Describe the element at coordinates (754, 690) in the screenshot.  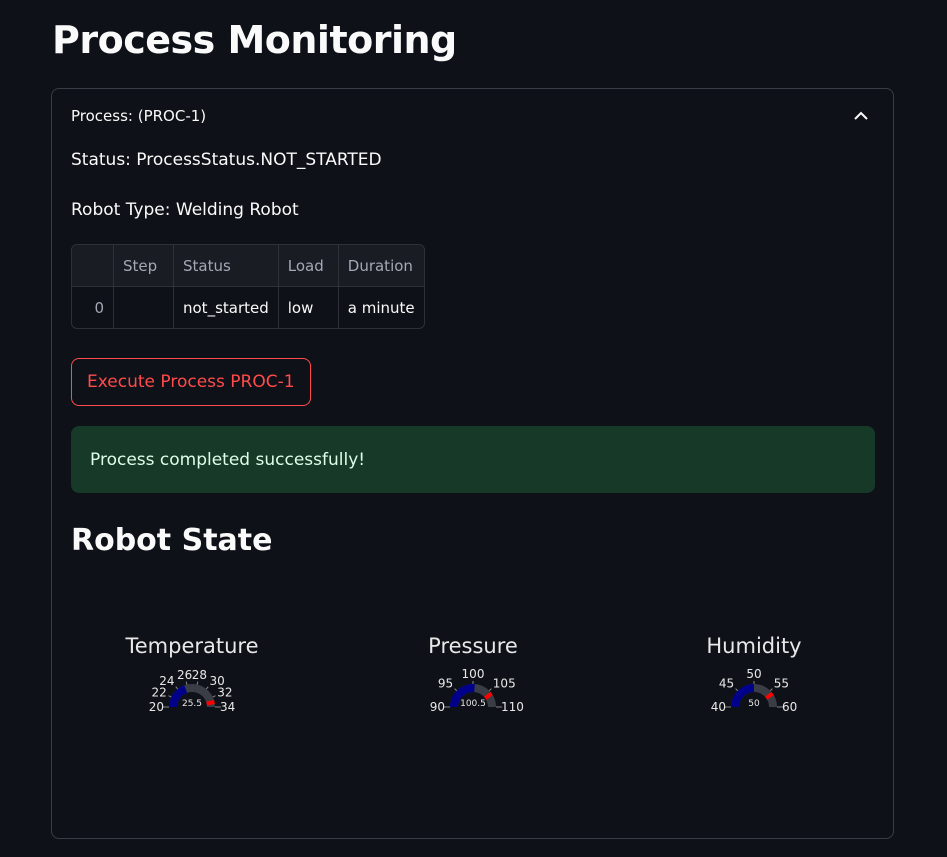
I see `gauge-chart: 40 45 50 55 60 50` at that location.